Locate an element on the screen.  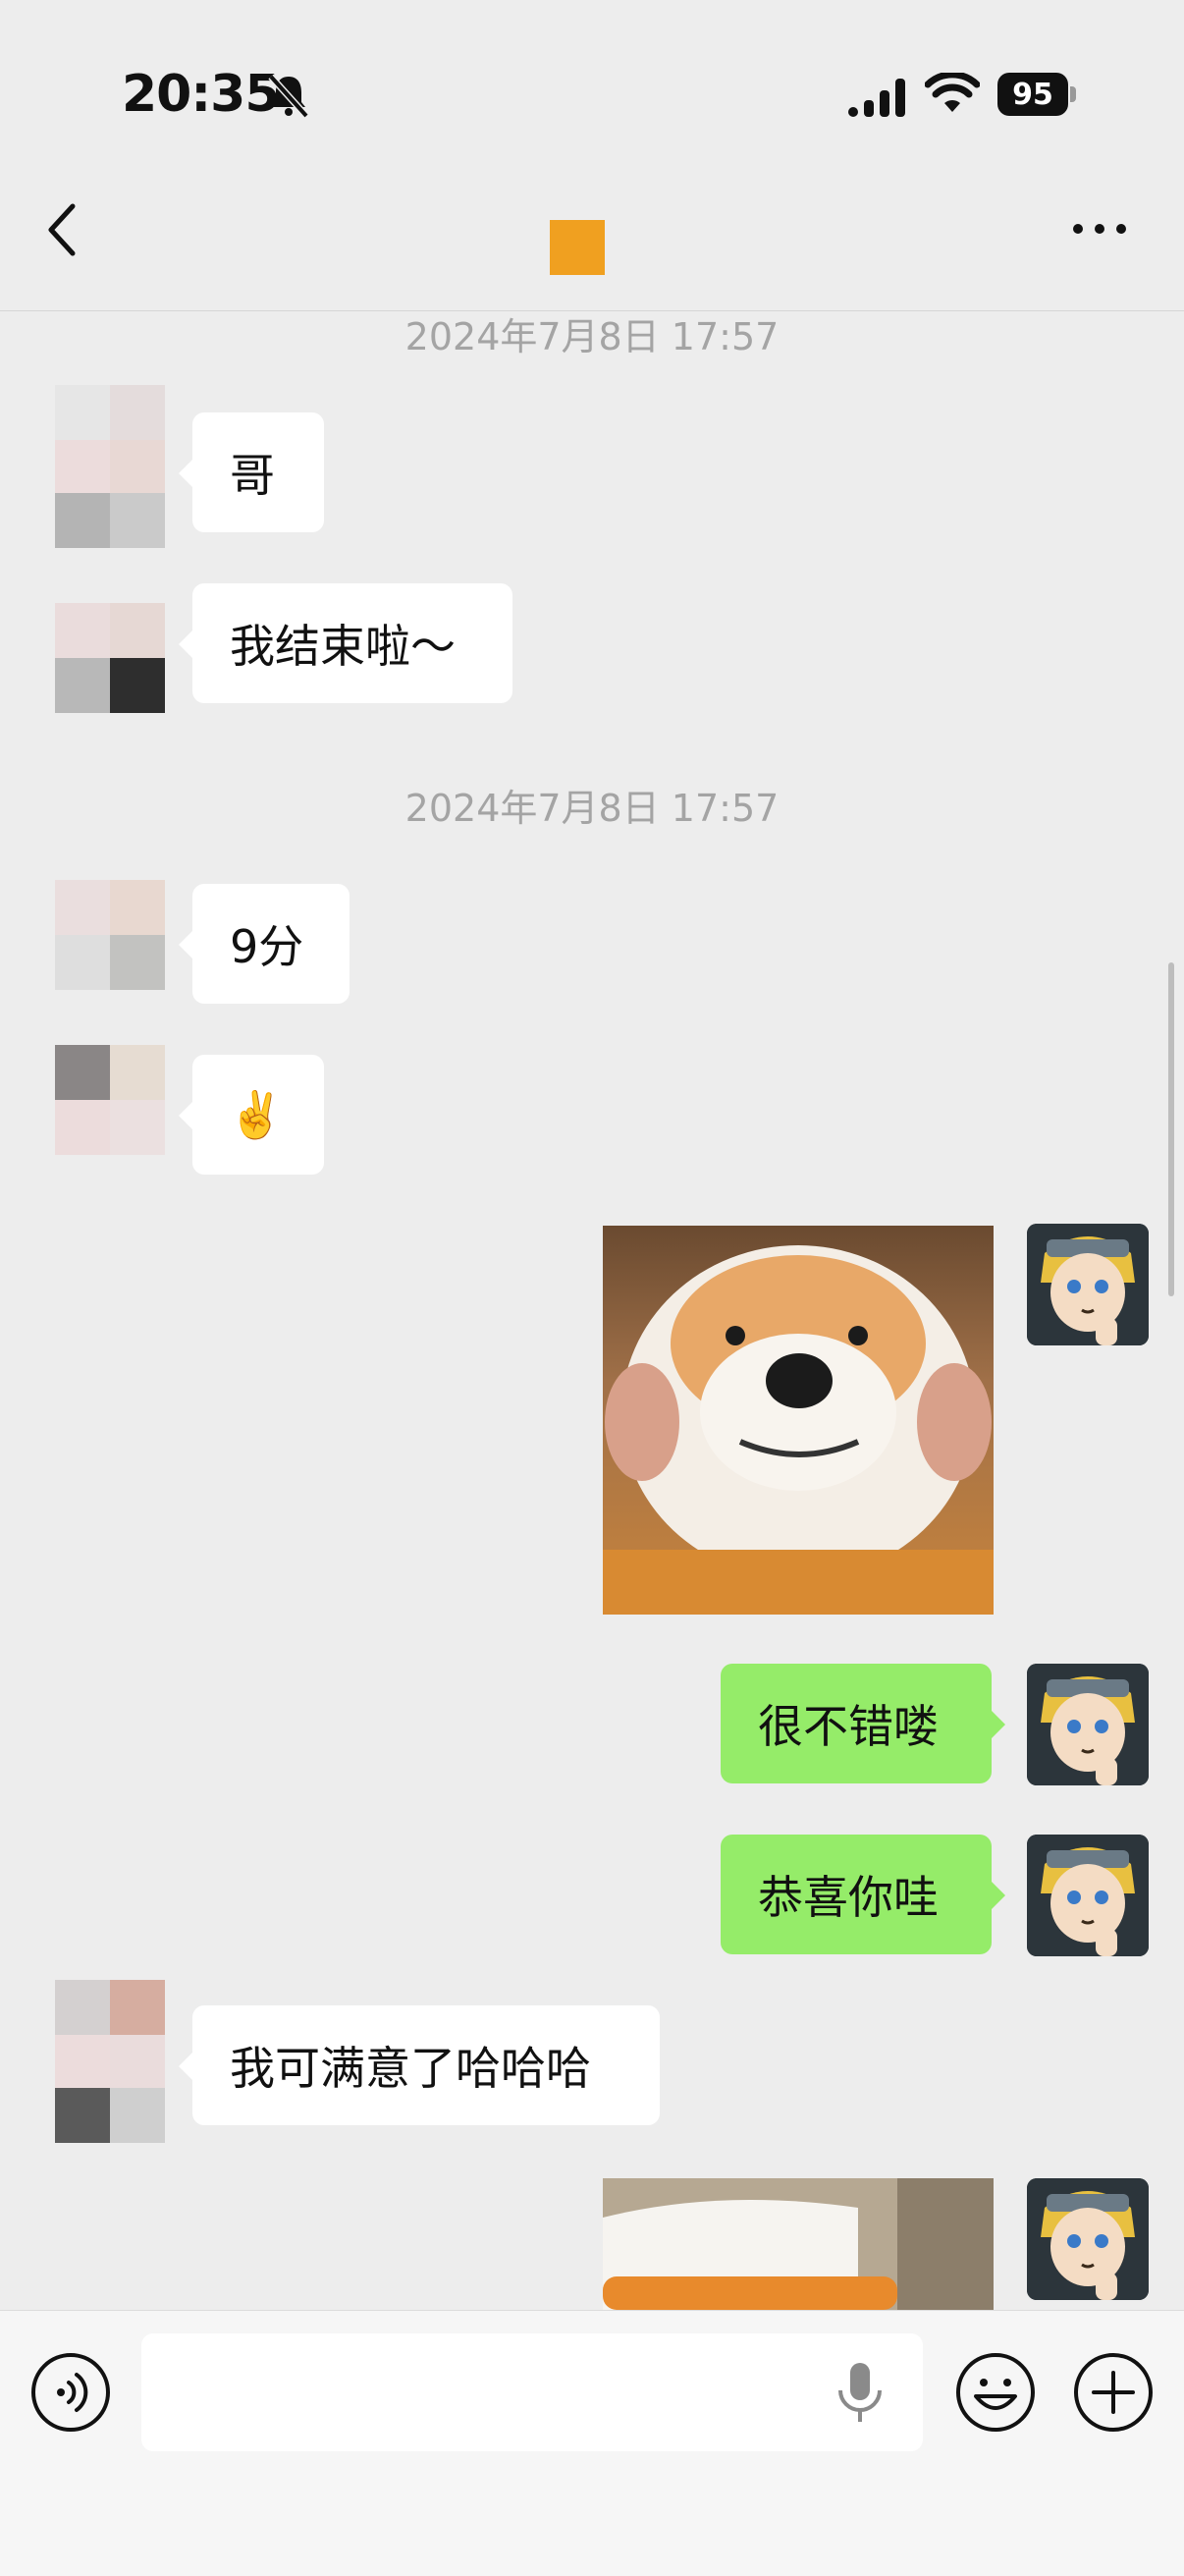
message-bubble: 9分 is located at coordinates (264, 944).